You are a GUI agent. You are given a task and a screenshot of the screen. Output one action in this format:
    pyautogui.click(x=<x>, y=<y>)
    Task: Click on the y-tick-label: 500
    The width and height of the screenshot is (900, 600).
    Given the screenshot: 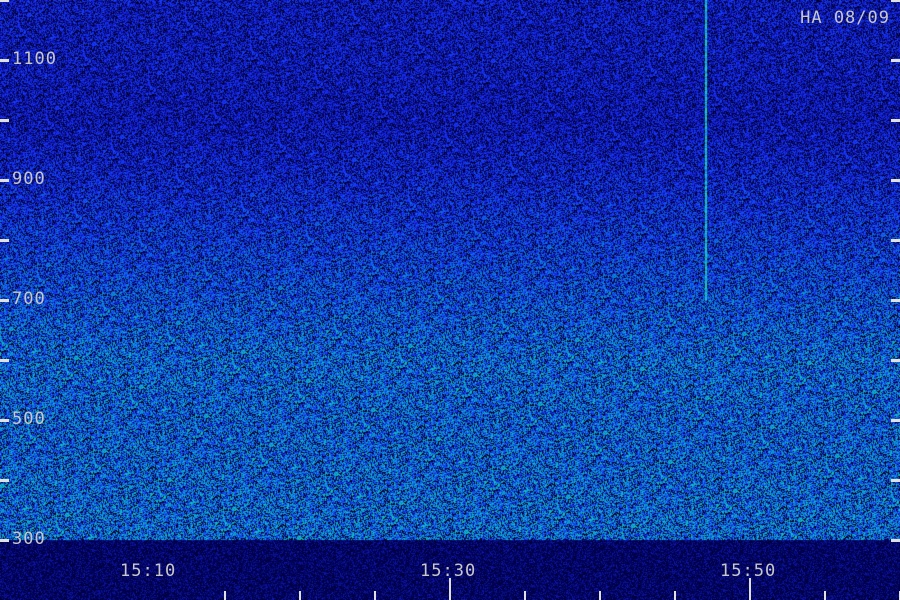 What is the action you would take?
    pyautogui.click(x=29, y=419)
    